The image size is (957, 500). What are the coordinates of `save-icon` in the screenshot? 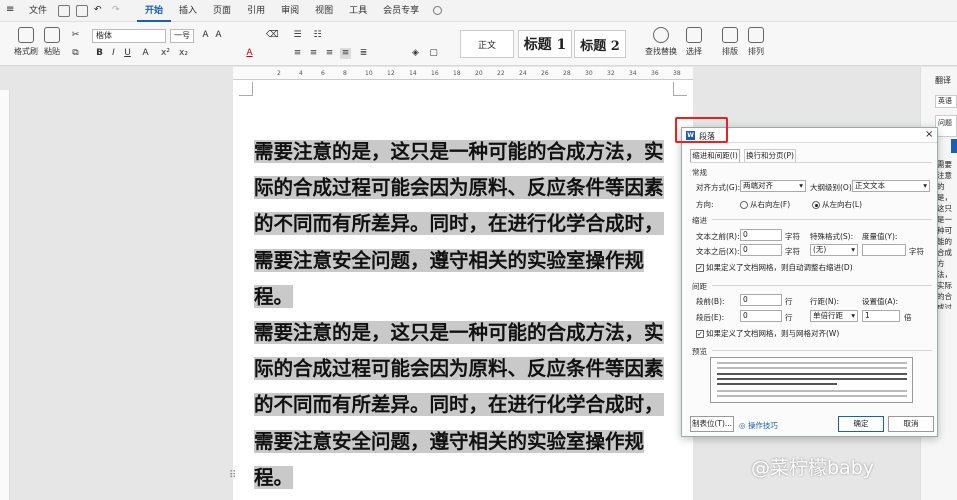 It's located at (64, 10).